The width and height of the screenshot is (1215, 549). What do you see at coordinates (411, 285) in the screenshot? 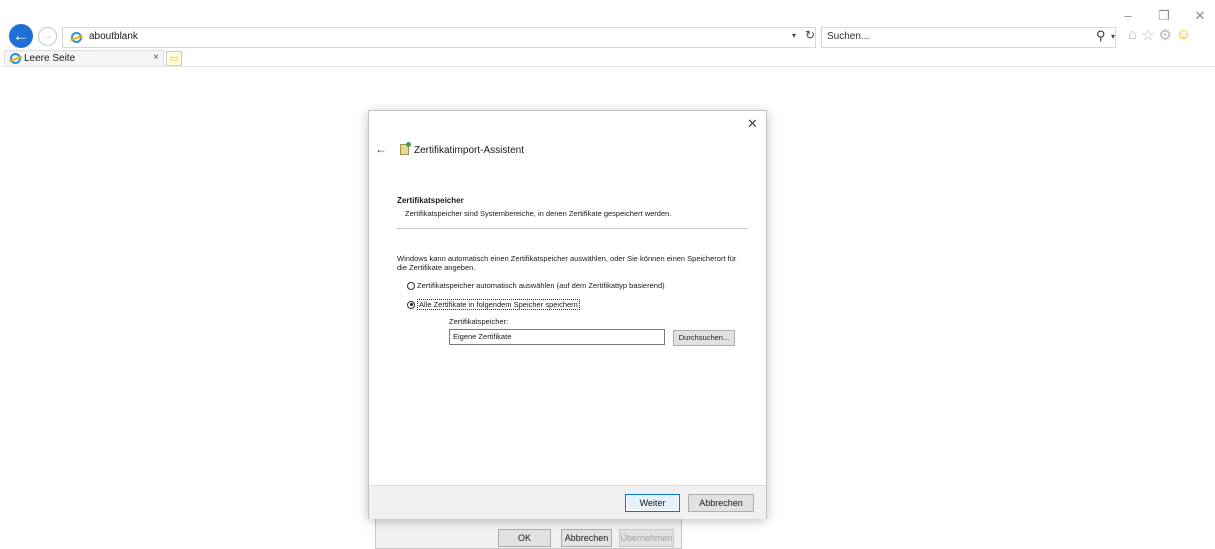
I see `radio-auto-indicator` at bounding box center [411, 285].